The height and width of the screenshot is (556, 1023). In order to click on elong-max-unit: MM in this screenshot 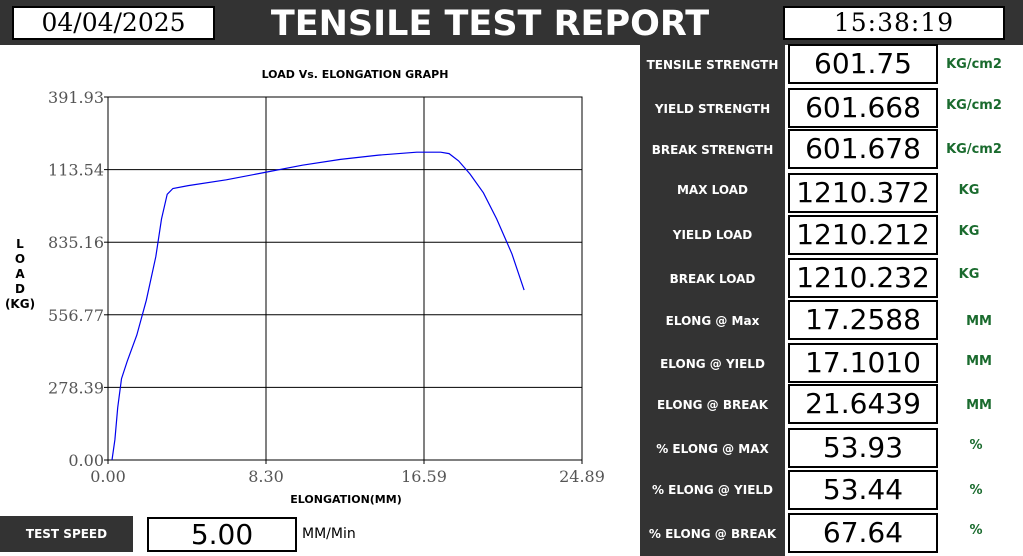, I will do `click(979, 321)`.